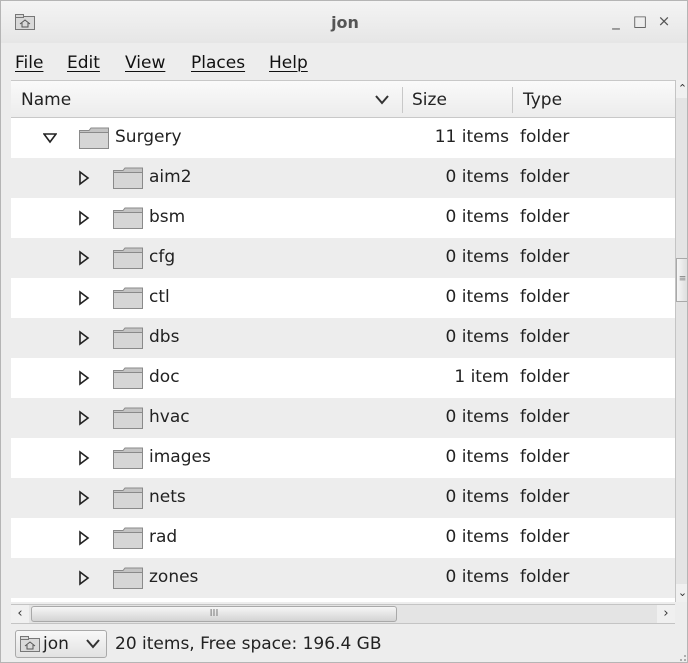  Describe the element at coordinates (616, 21) in the screenshot. I see `minimize-button: _` at that location.